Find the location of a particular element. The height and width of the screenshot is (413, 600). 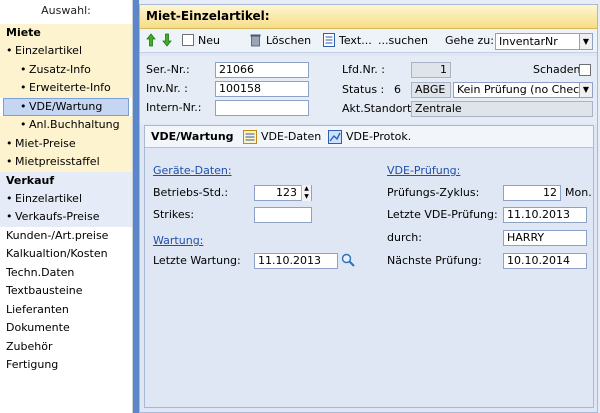

intern-nr-label: Intern-Nr.: is located at coordinates (174, 107).